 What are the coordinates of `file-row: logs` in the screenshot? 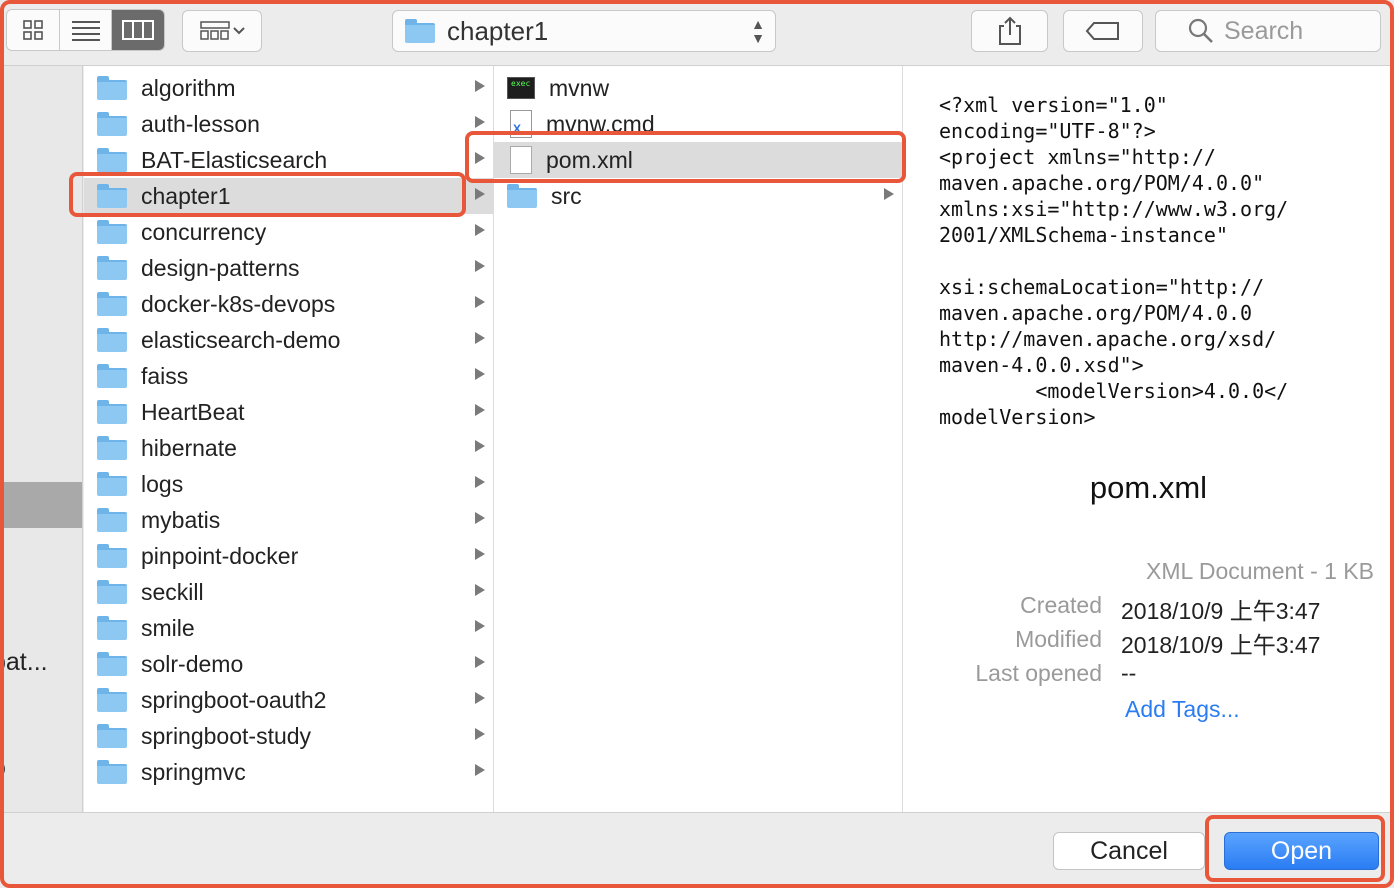 It's located at (288, 484).